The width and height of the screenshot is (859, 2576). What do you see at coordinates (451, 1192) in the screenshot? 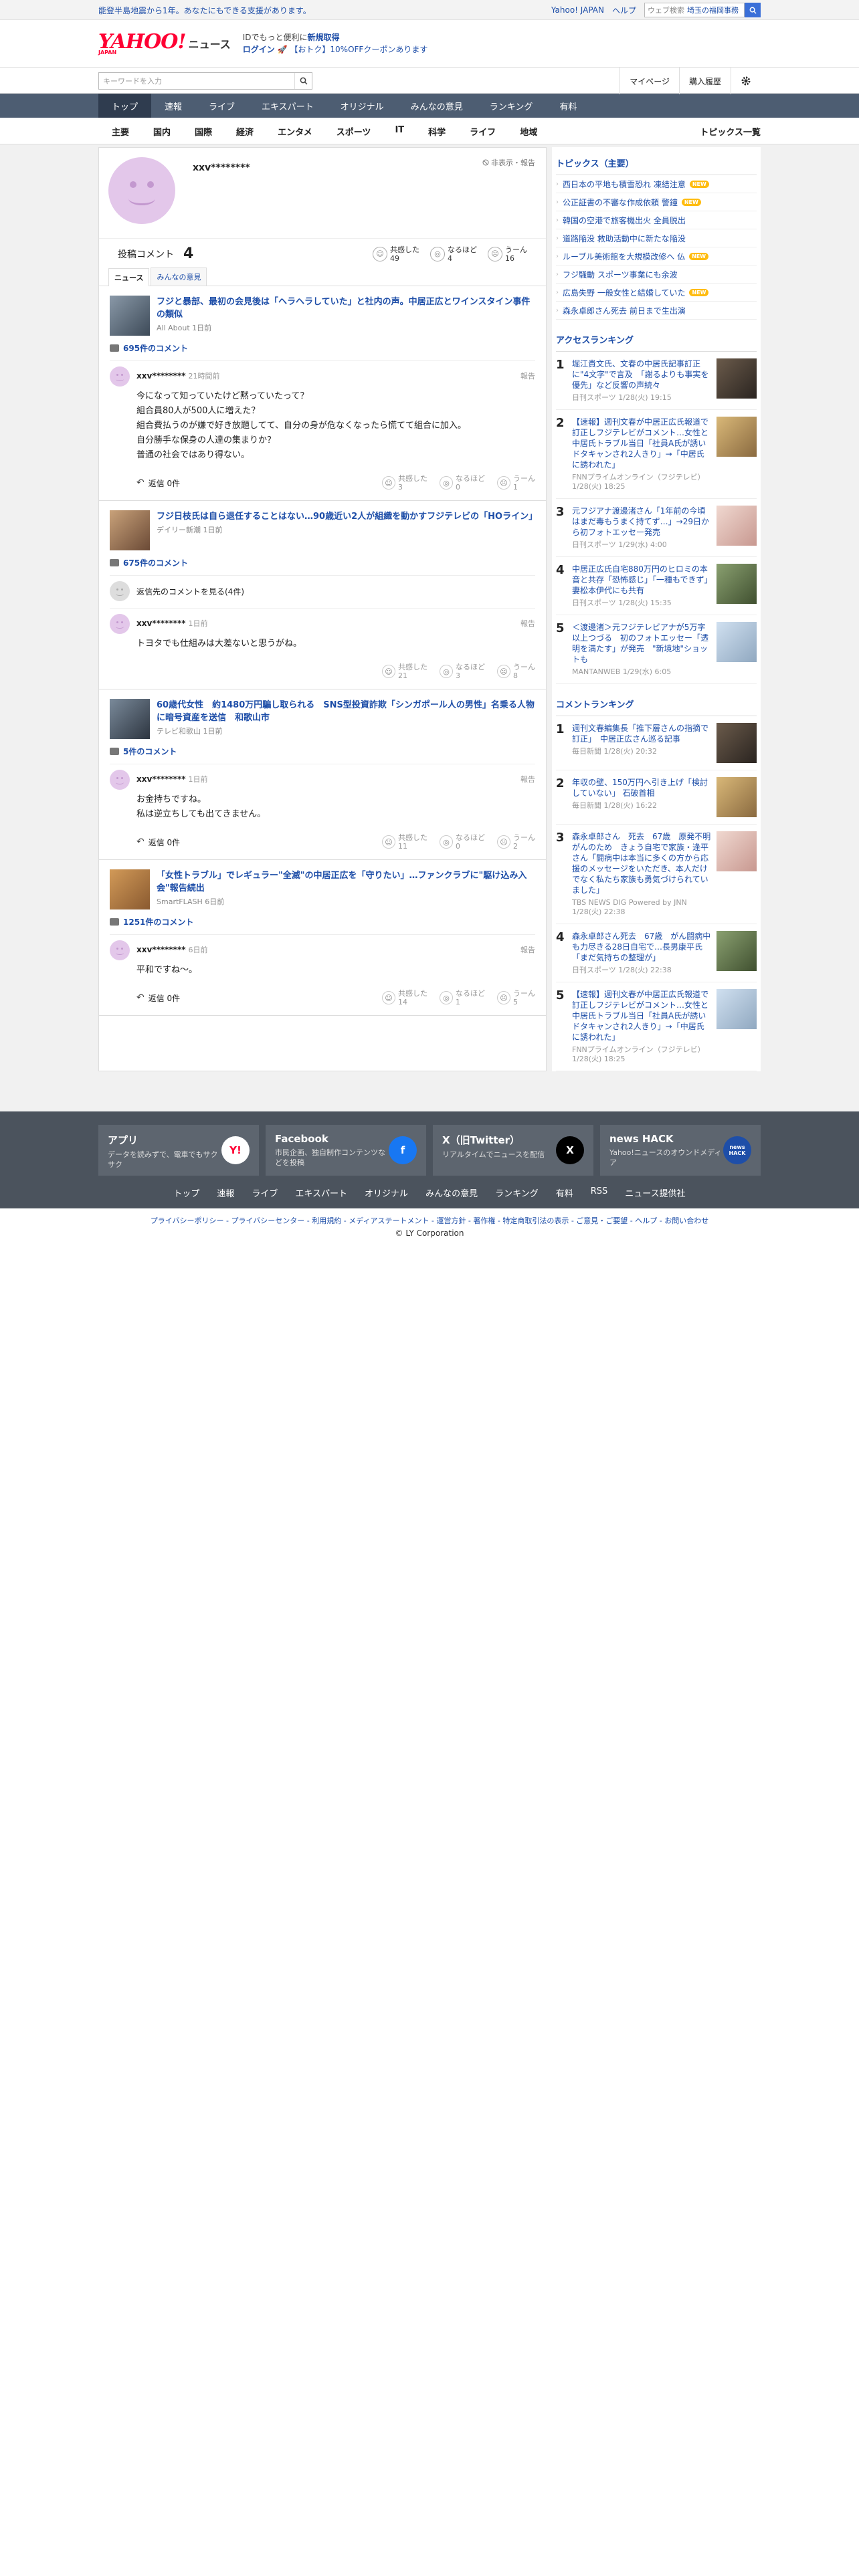
I see `footer-link-5: みんなの意見` at bounding box center [451, 1192].